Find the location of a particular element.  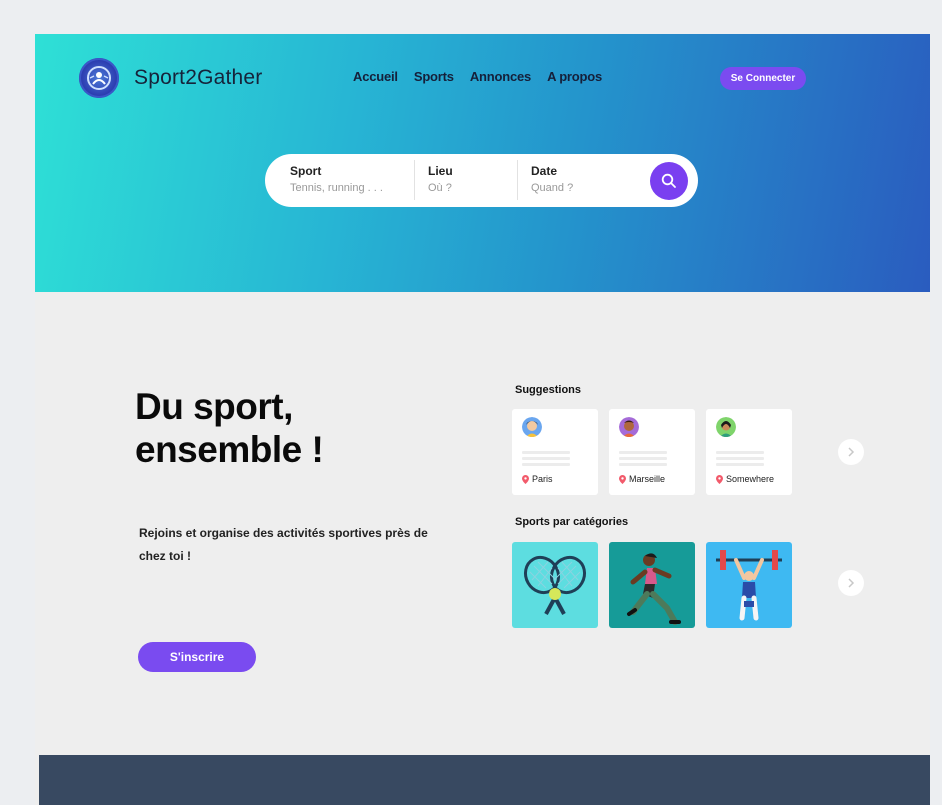

nav-item-apropos: A propos is located at coordinates (574, 76).